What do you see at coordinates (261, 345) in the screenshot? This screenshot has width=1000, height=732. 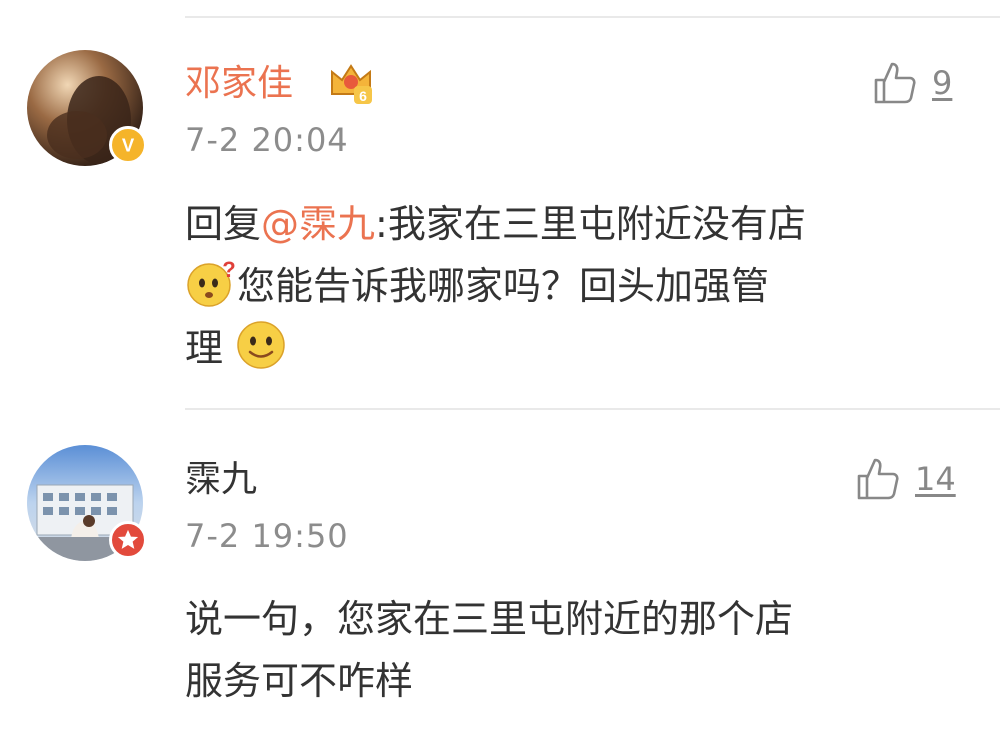 I see `smile-face-icon` at bounding box center [261, 345].